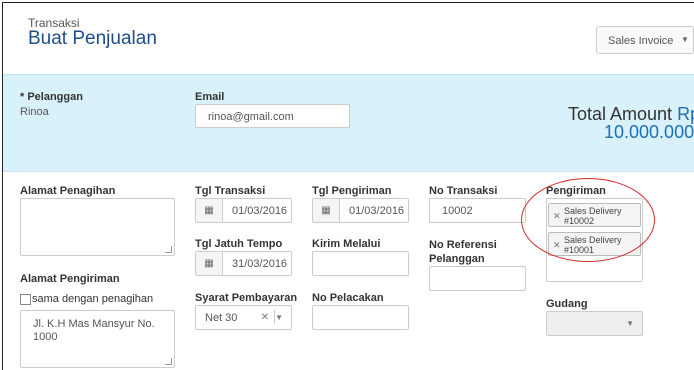 This screenshot has width=694, height=370. I want to click on ship-via-label: Kirim Melalui, so click(346, 244).